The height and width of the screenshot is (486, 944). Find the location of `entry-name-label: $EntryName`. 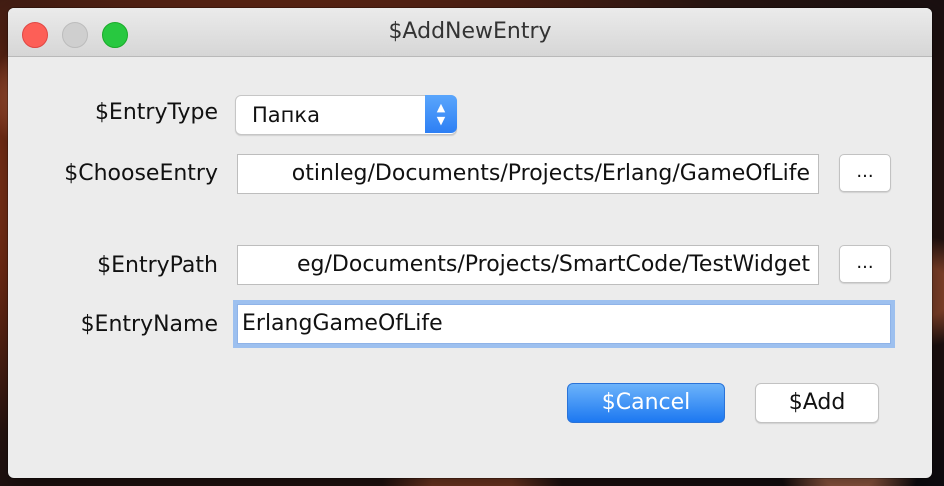

entry-name-label: $EntryName is located at coordinates (149, 324).